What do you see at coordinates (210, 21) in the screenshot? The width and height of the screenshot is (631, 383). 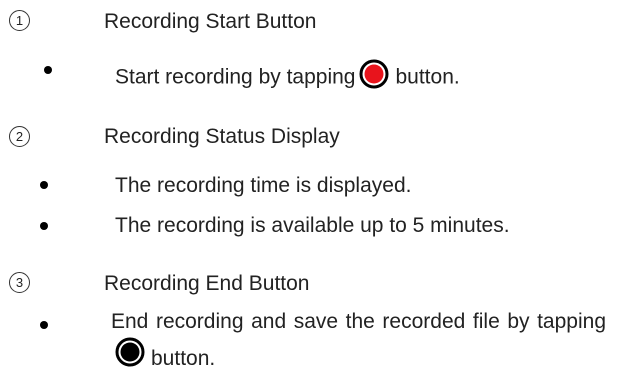 I see `section-title-recording-start-button: Recording Start Button` at bounding box center [210, 21].